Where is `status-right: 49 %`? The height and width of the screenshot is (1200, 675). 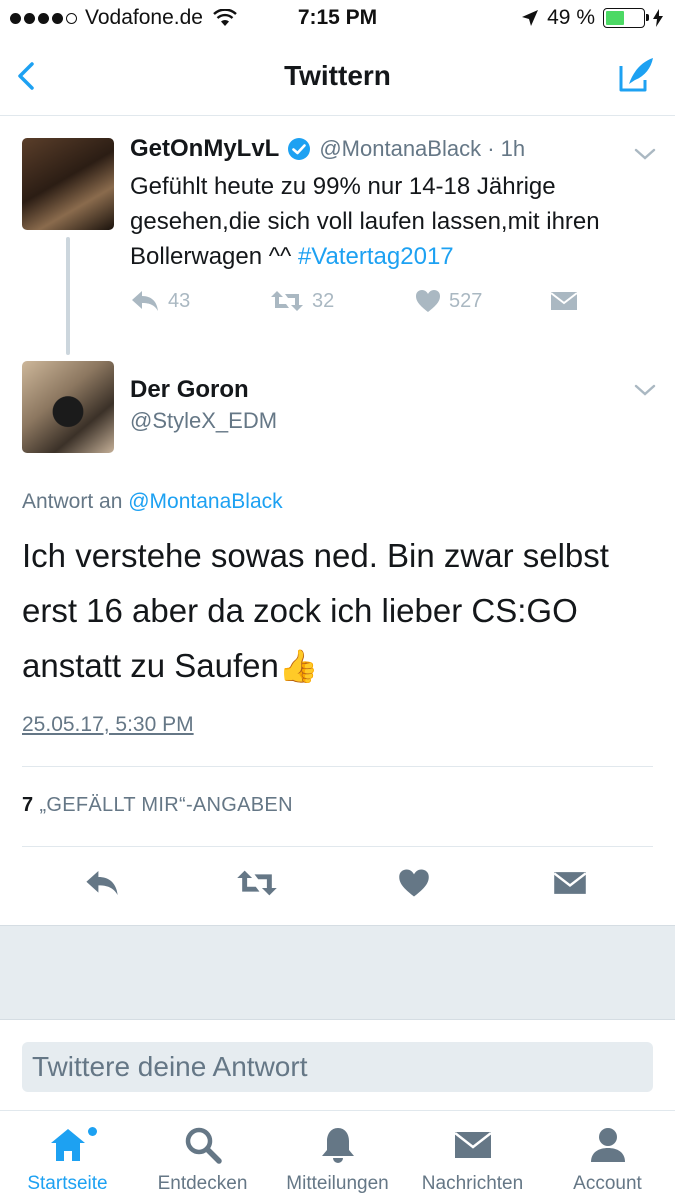 status-right: 49 % is located at coordinates (592, 18).